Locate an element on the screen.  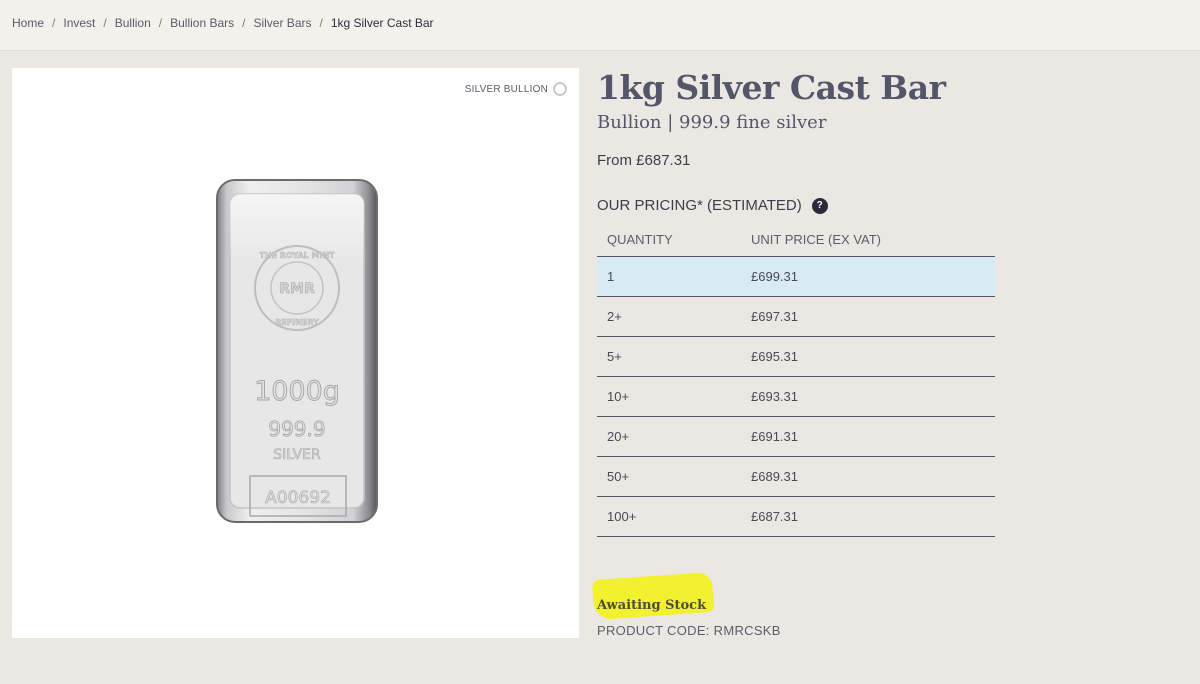
table-row: 10+ £693.31 is located at coordinates (796, 396).